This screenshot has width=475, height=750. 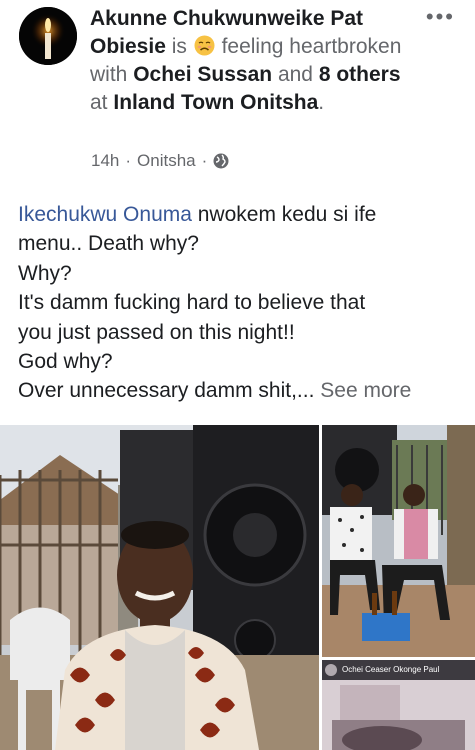 What do you see at coordinates (192, 303) in the screenshot?
I see `body-line-4: It's damm fucking hard to believe that` at bounding box center [192, 303].